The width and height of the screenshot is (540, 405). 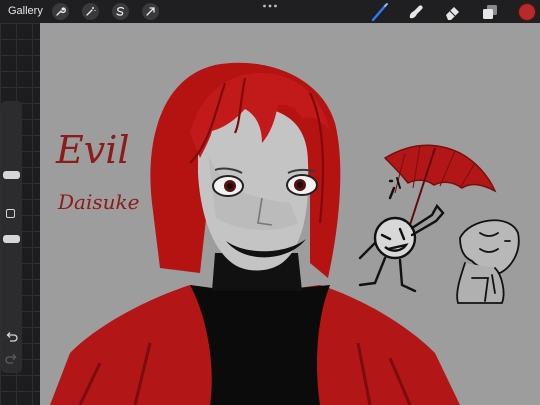 I want to click on redo-icon, so click(x=11, y=359).